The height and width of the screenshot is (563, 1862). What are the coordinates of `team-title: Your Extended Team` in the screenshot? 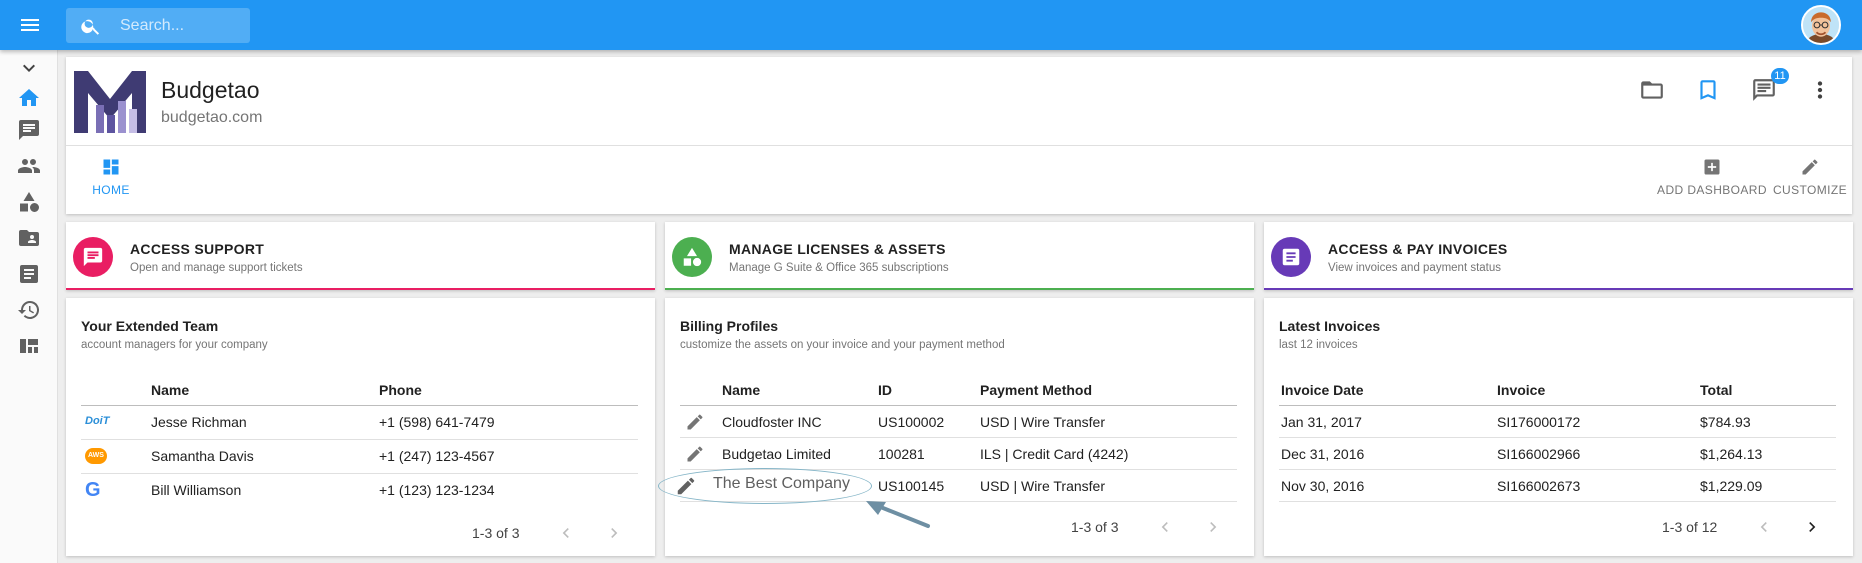 It's located at (150, 326).